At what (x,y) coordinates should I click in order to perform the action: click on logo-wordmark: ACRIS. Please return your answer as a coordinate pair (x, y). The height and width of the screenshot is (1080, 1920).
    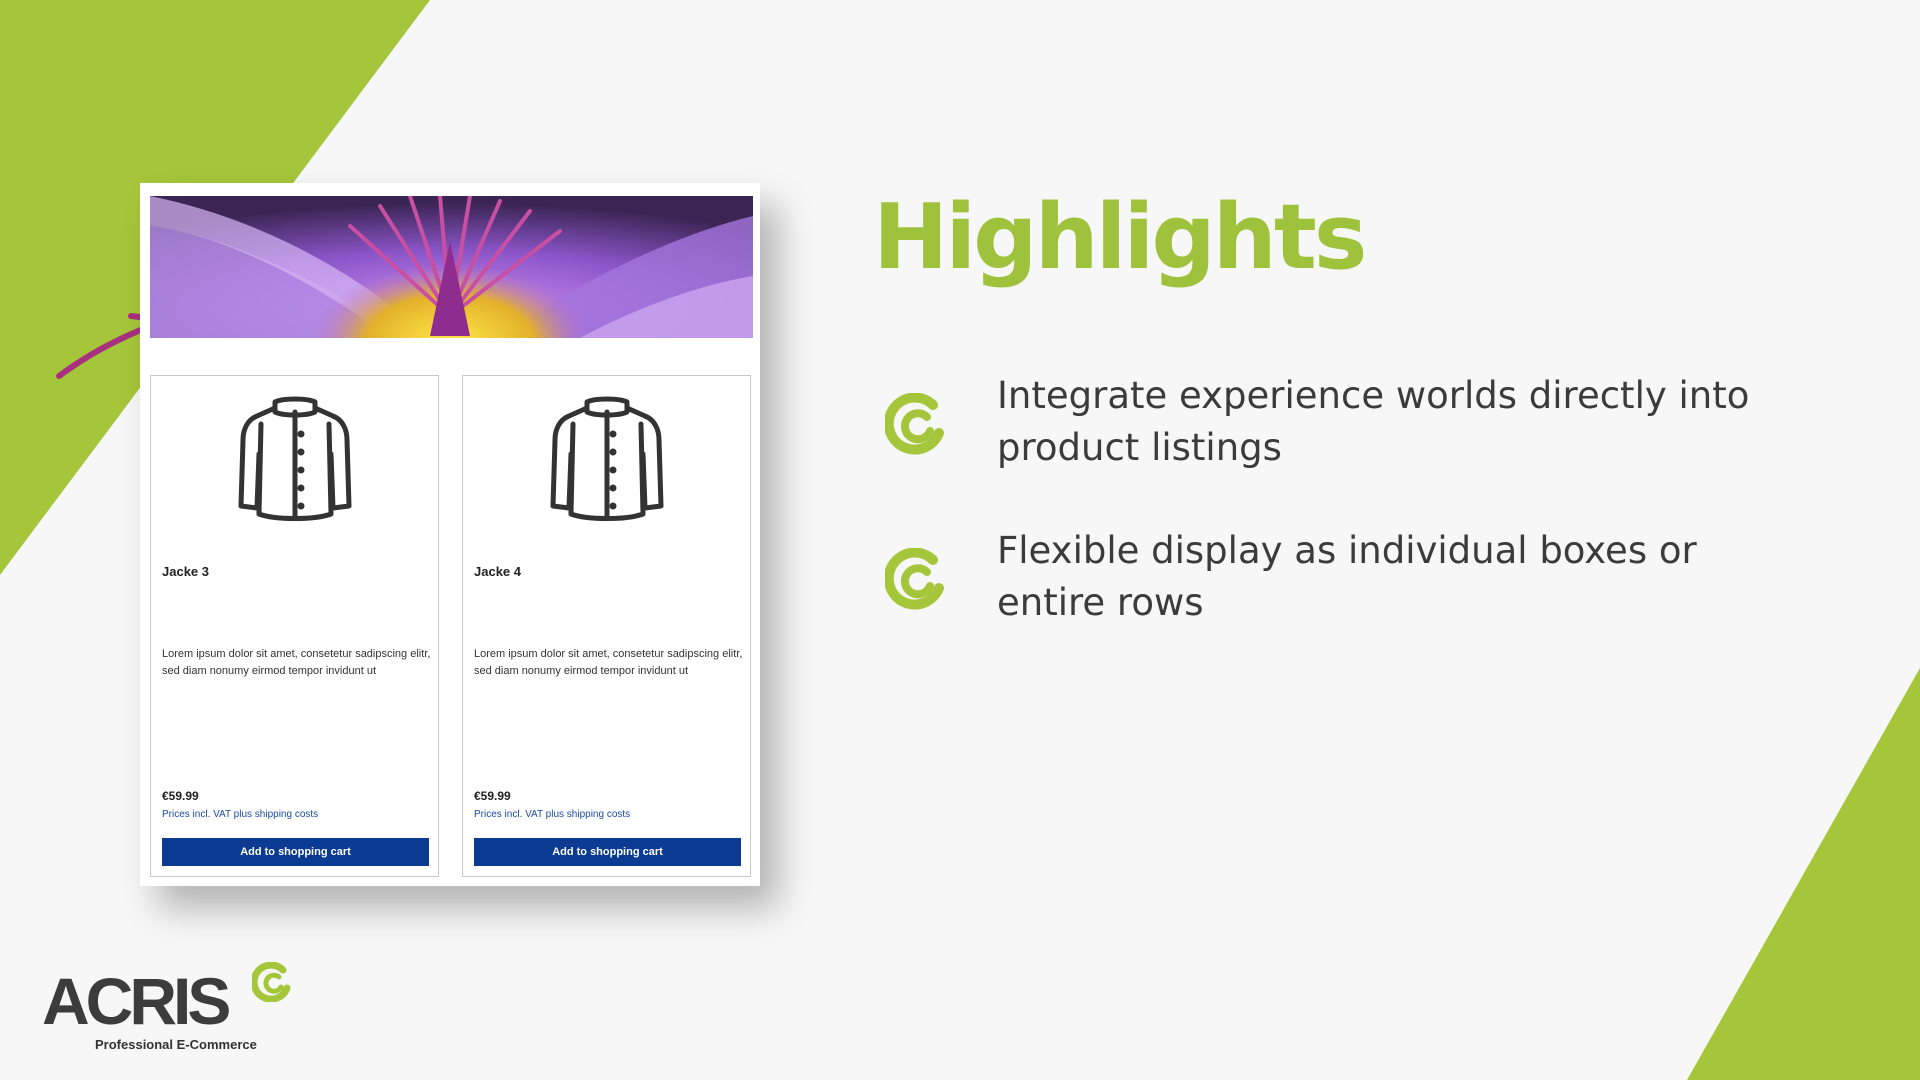
    Looking at the image, I should click on (136, 1001).